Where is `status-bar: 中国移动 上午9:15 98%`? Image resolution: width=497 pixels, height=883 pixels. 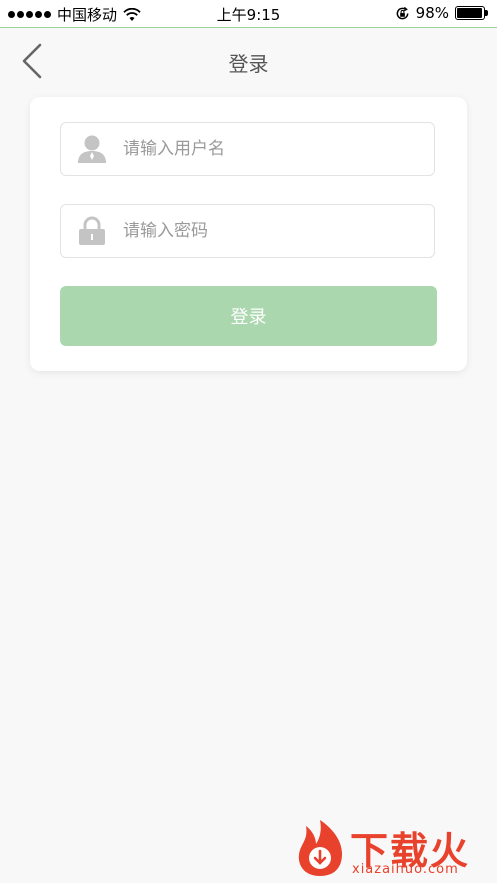
status-bar: 中国移动 上午9:15 98% is located at coordinates (248, 14).